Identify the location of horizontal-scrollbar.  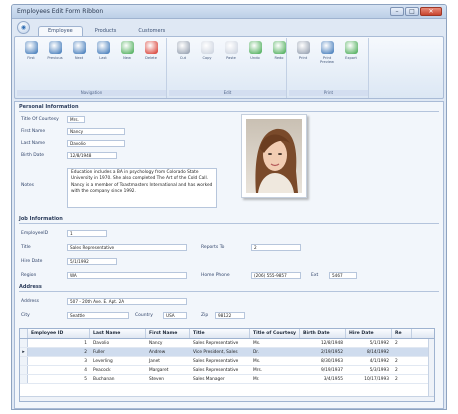
(227, 398).